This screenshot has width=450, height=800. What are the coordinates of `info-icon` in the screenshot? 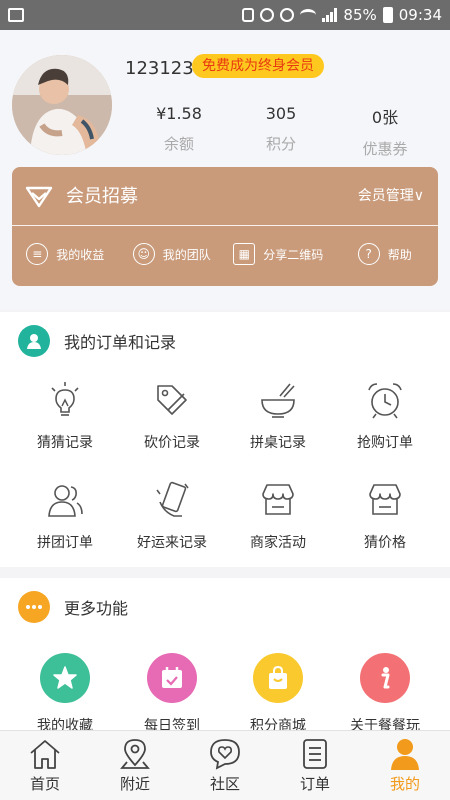 It's located at (385, 678).